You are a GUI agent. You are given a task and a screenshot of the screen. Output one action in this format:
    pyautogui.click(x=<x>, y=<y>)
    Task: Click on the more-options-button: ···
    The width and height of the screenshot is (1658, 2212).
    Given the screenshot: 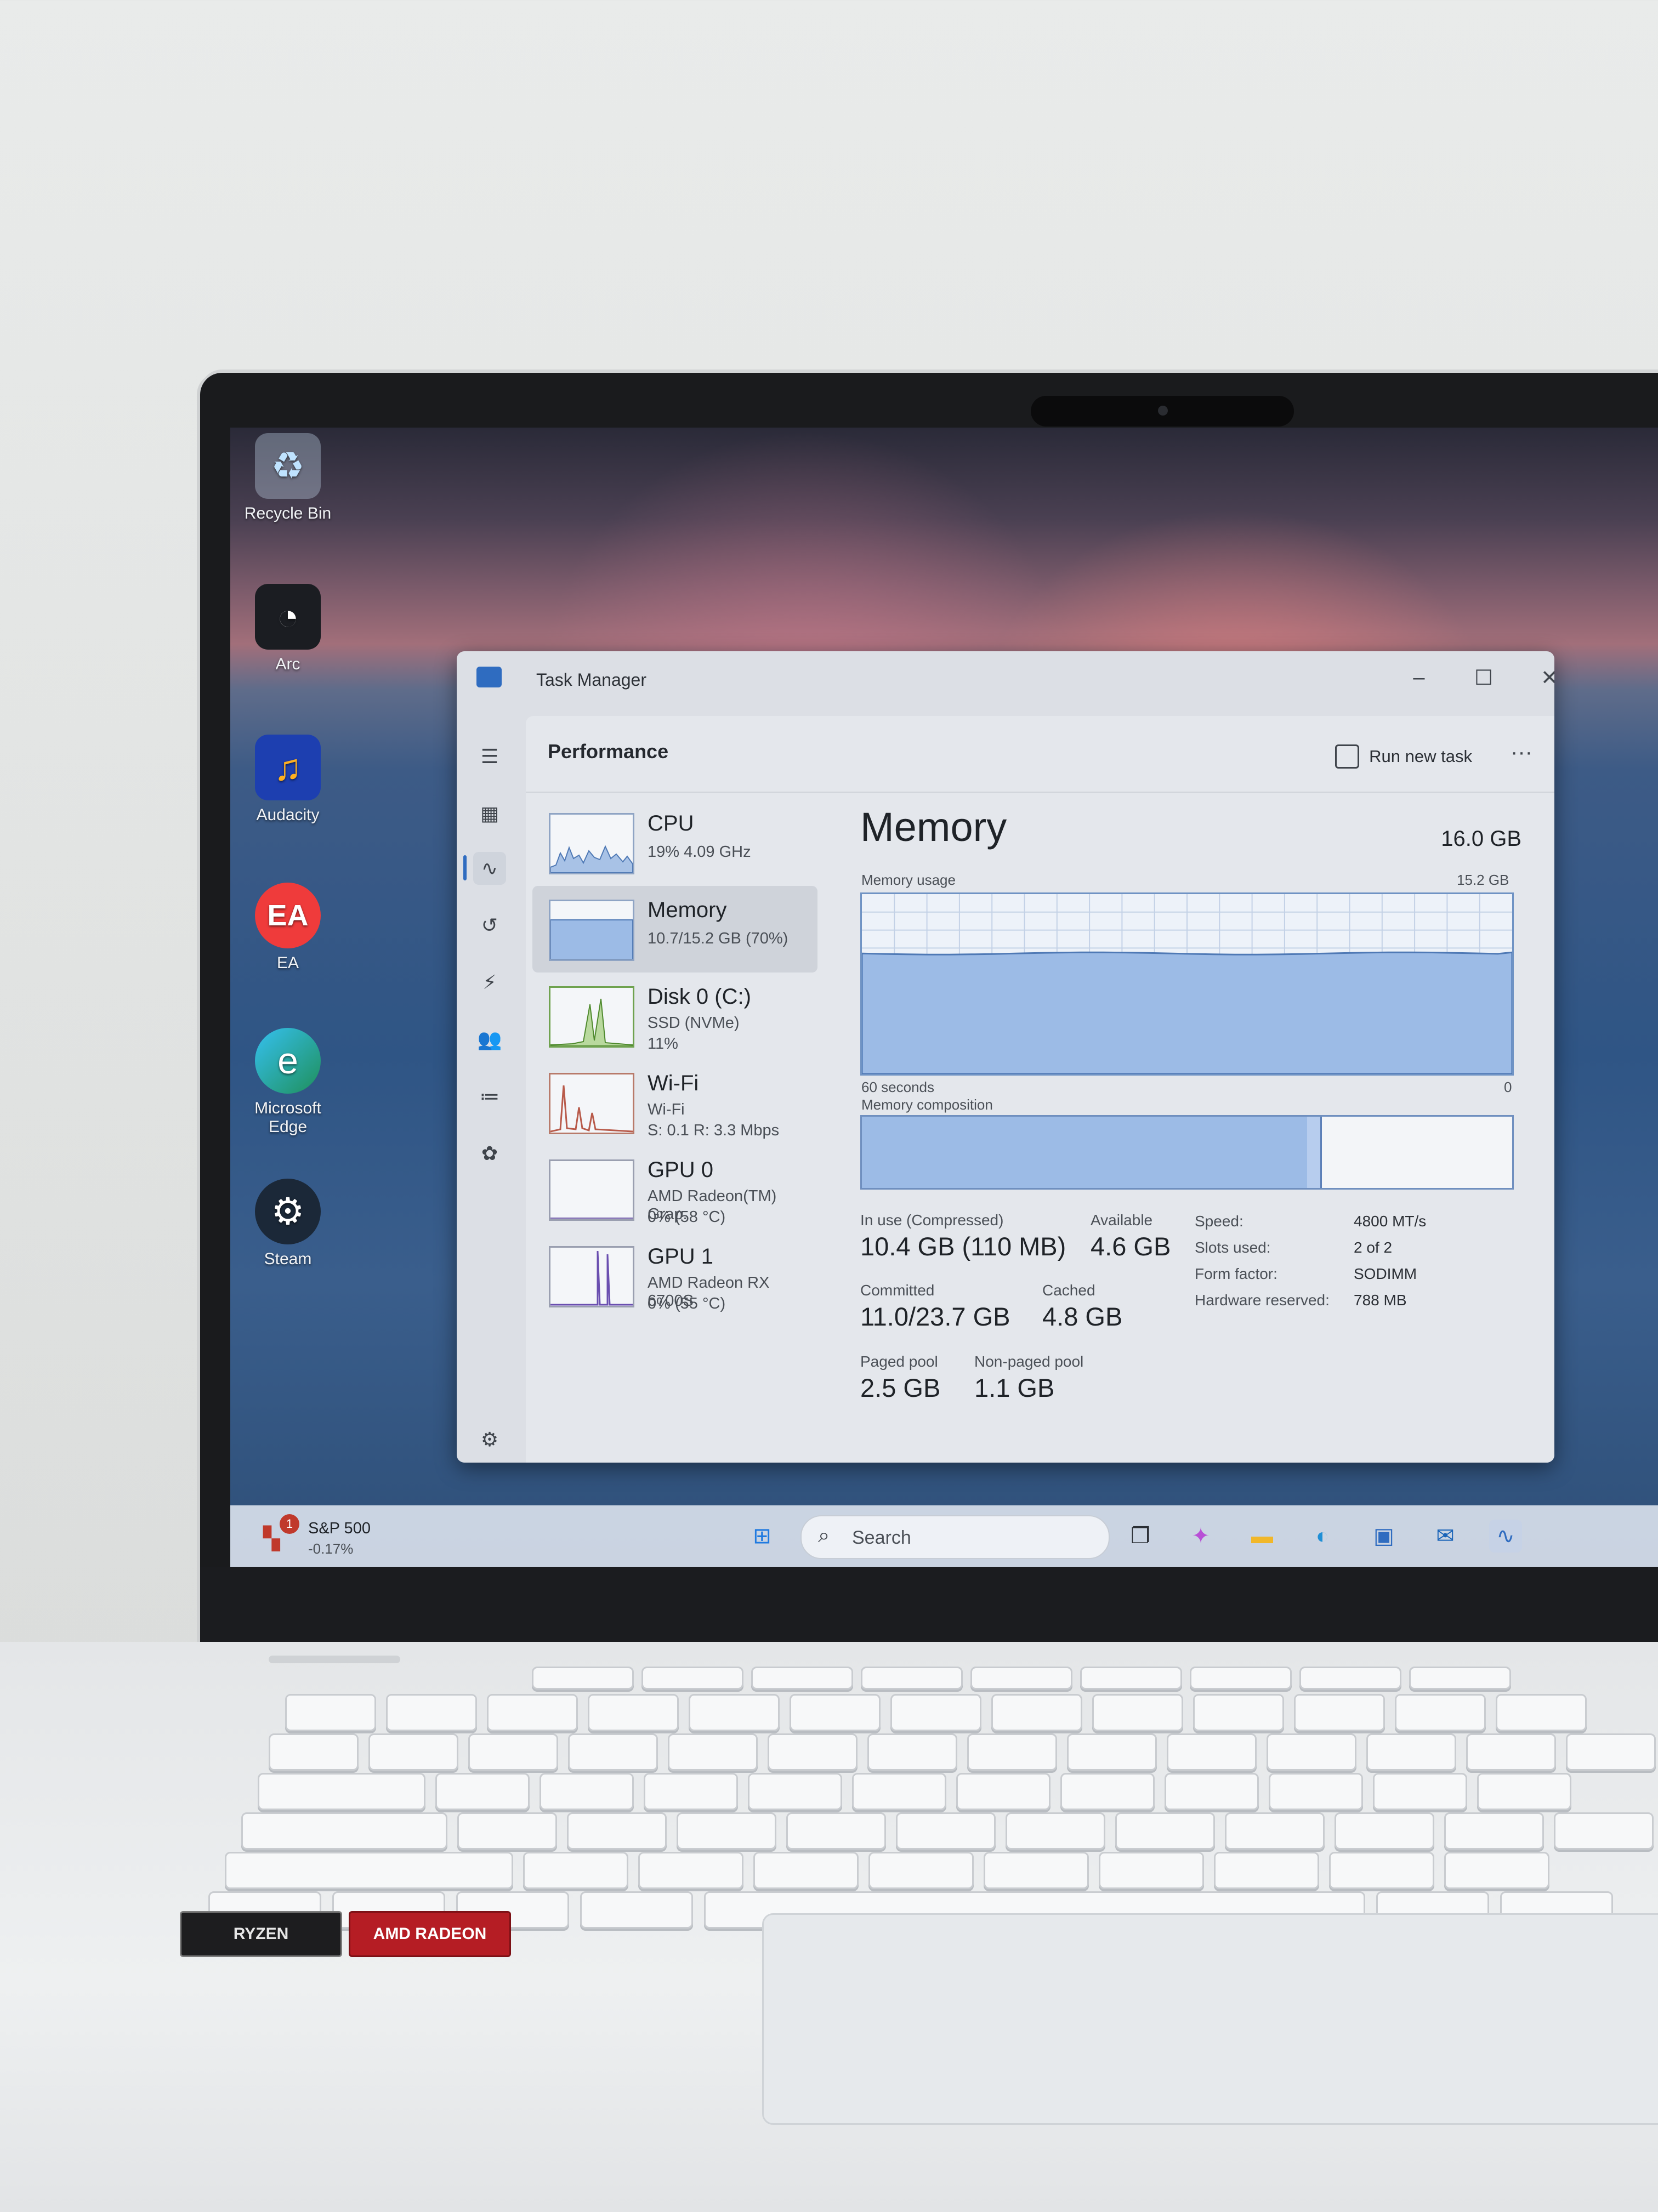 What is the action you would take?
    pyautogui.click(x=1521, y=752)
    